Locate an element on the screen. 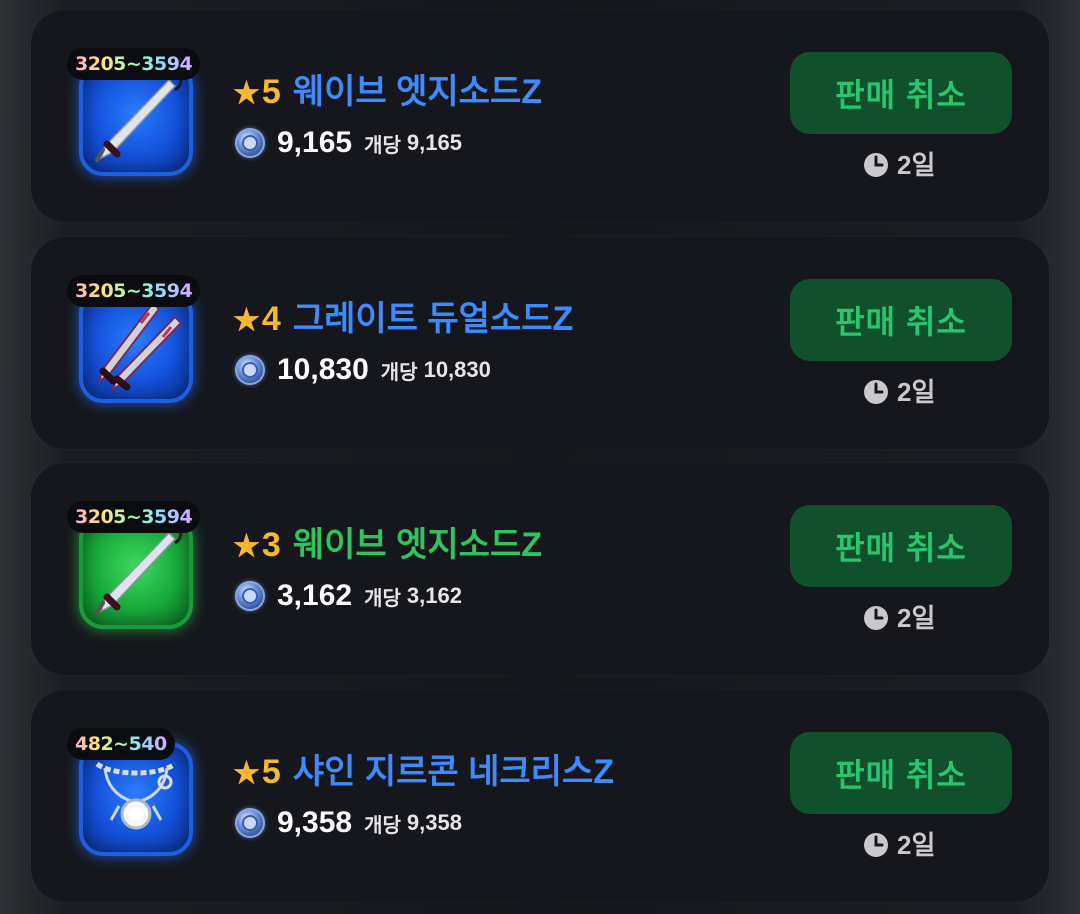 The width and height of the screenshot is (1080, 914). price-row: 9,358 개당 9,358 is located at coordinates (348, 826).